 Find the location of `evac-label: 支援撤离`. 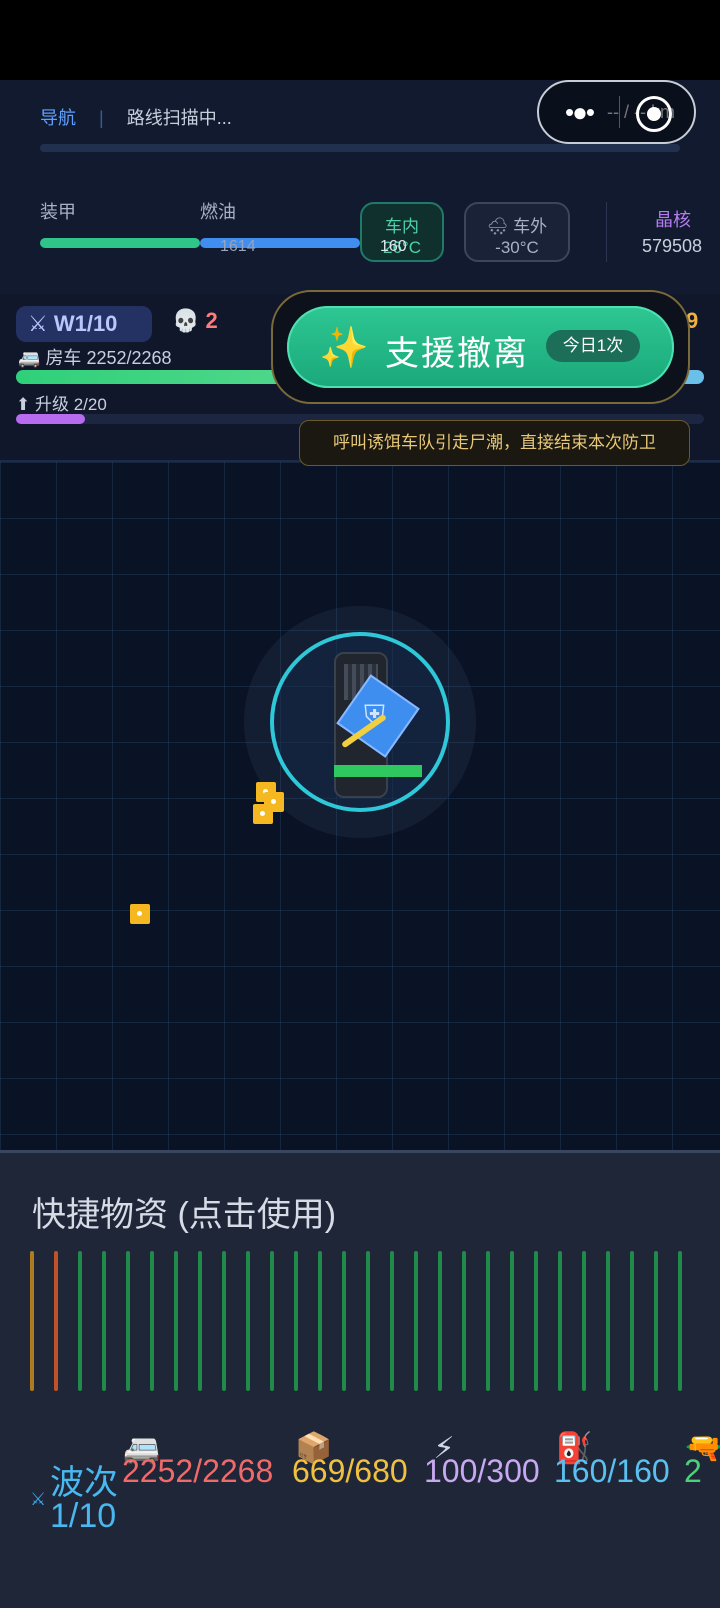

evac-label: 支援撤离 is located at coordinates (457, 354).